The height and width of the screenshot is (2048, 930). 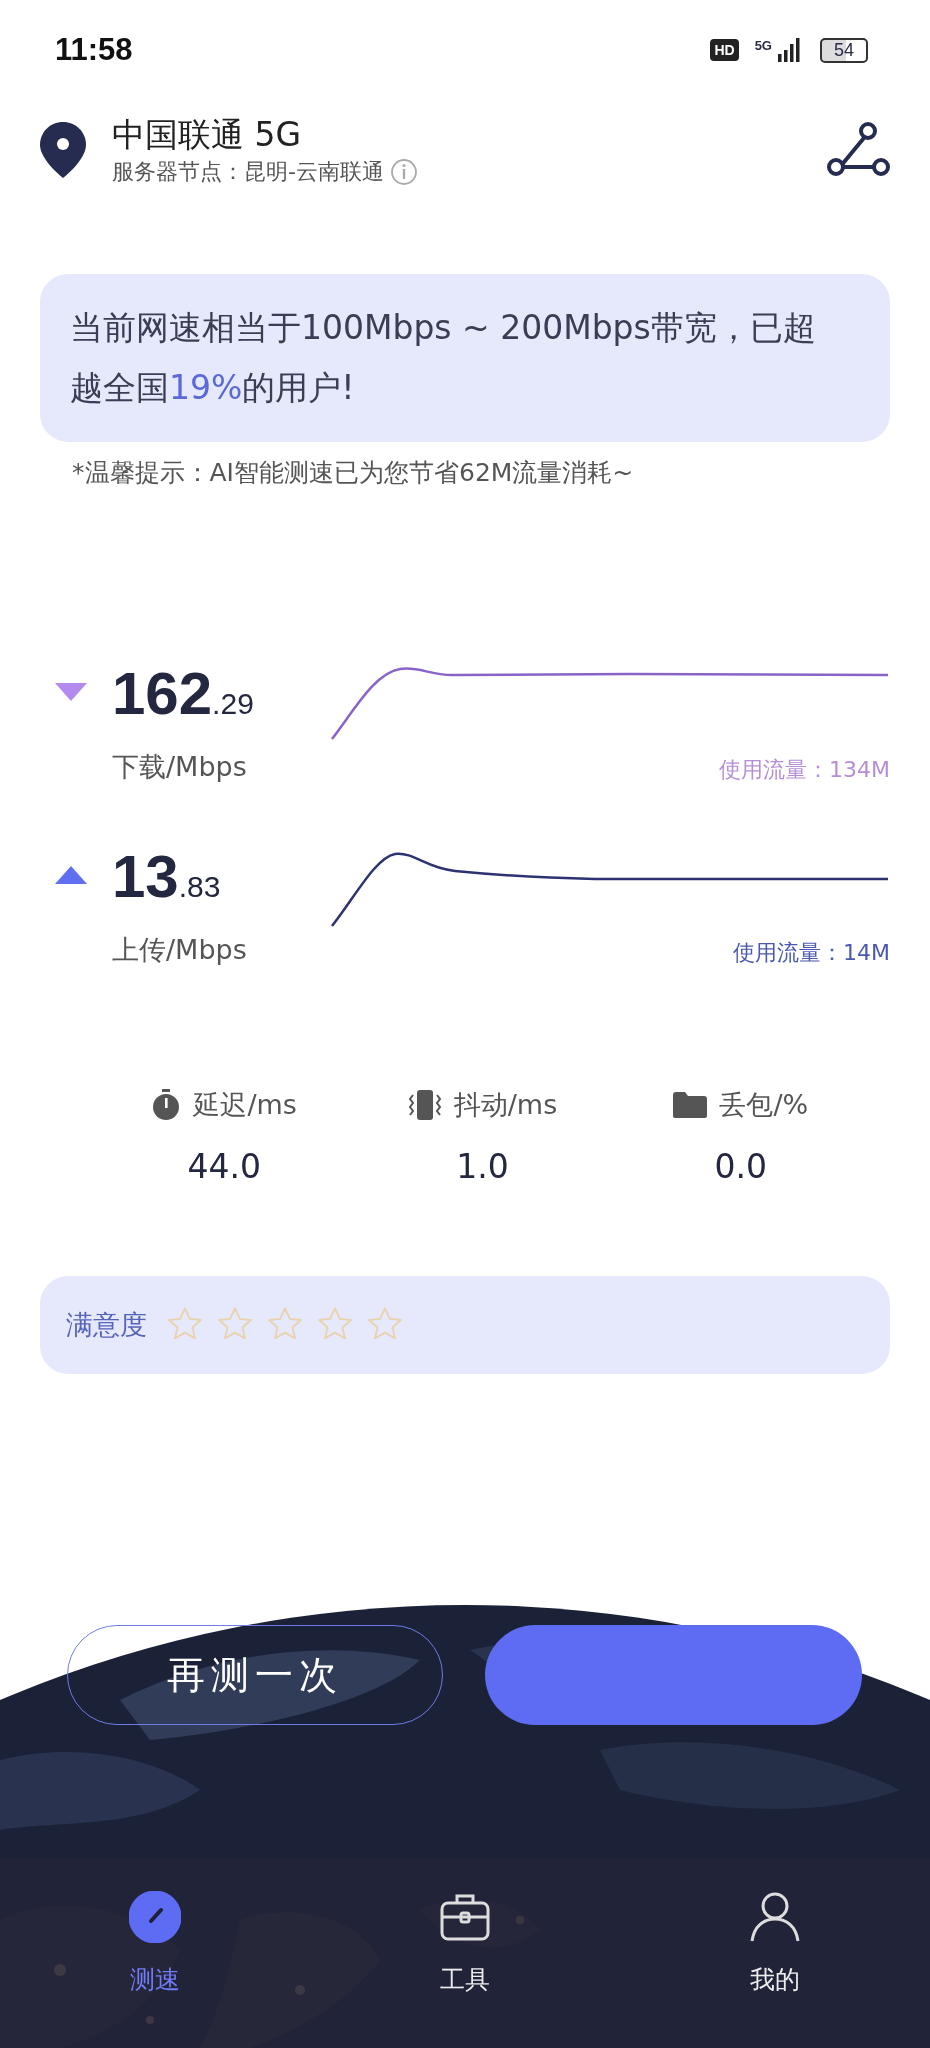 I want to click on battery-indicator: 54, so click(x=843, y=50).